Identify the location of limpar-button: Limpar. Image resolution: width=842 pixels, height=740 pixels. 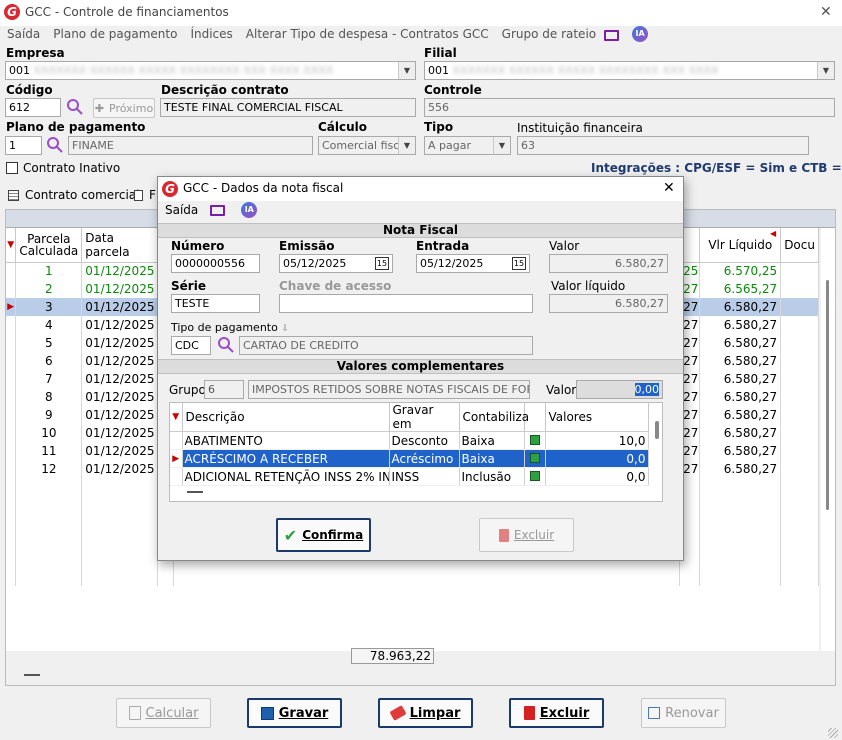
(425, 713).